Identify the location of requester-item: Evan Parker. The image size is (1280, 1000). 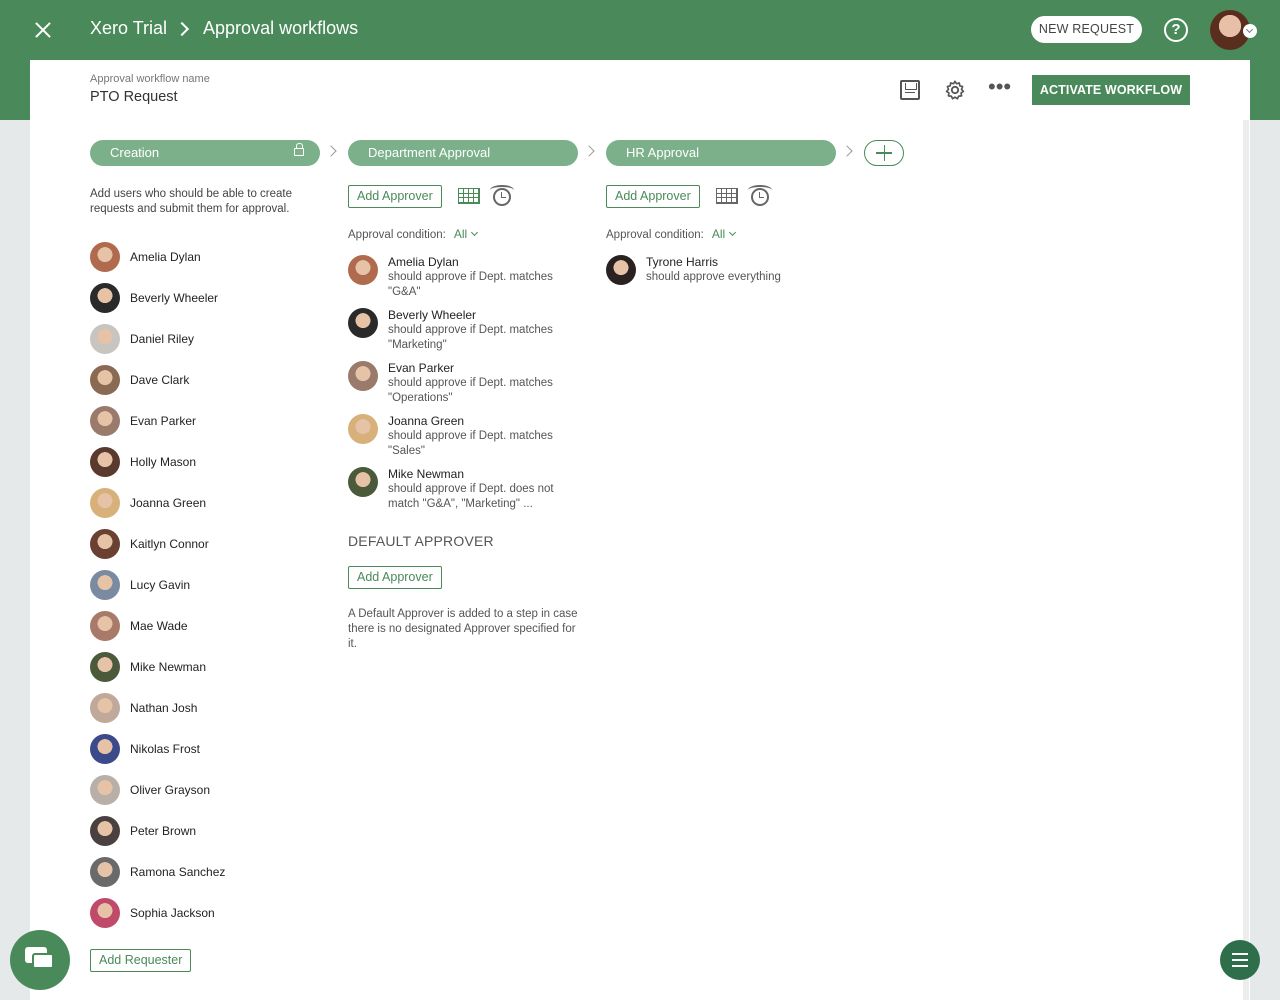
(143, 421).